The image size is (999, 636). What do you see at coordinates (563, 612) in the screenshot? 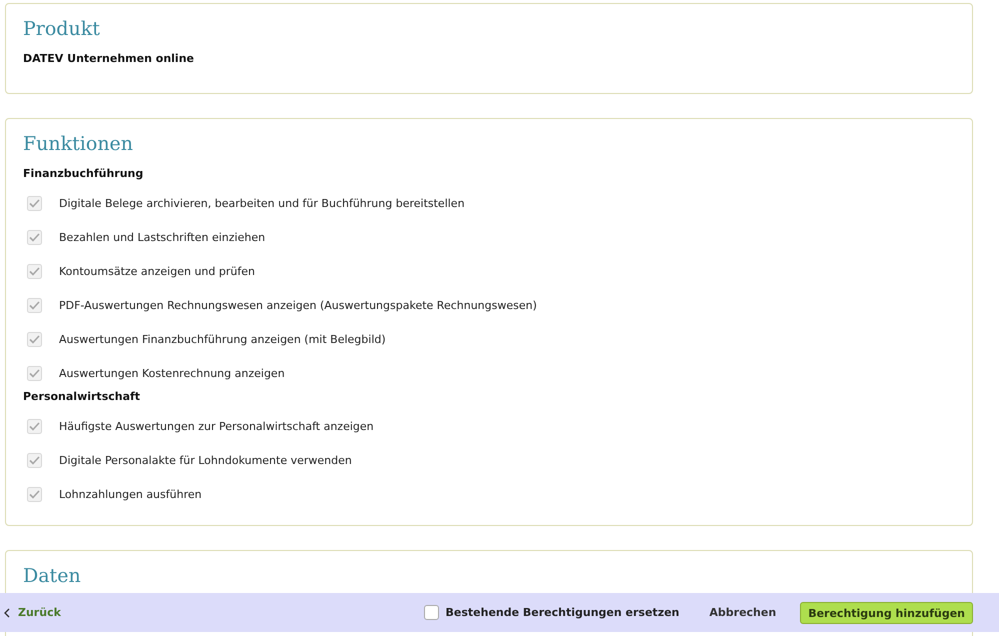
I see `checkbox-label: Bestehende Berechtigungen ersetzen` at bounding box center [563, 612].